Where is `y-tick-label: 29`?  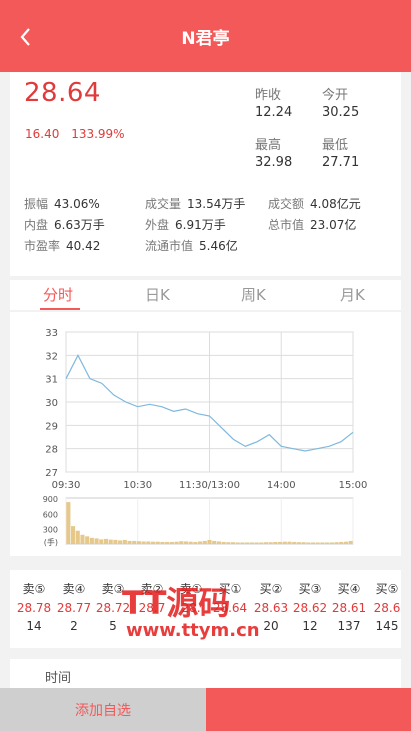
y-tick-label: 29 is located at coordinates (51, 426).